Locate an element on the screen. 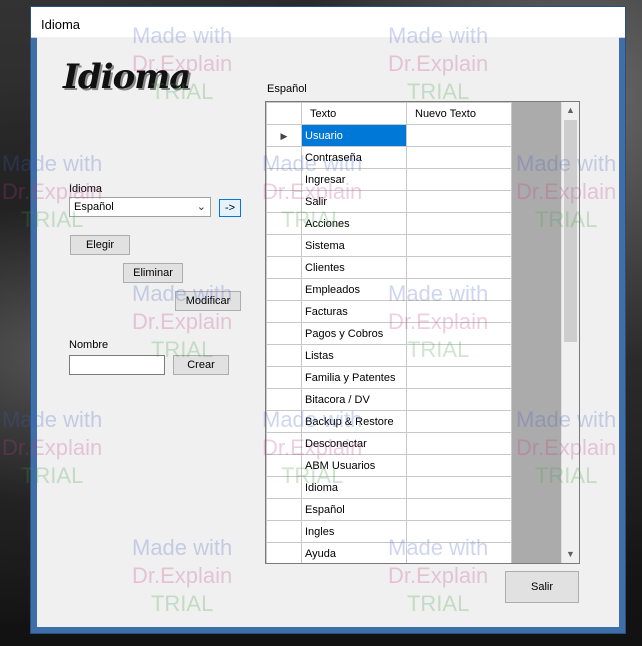  grid-row: ABM Usuarios is located at coordinates (389, 465).